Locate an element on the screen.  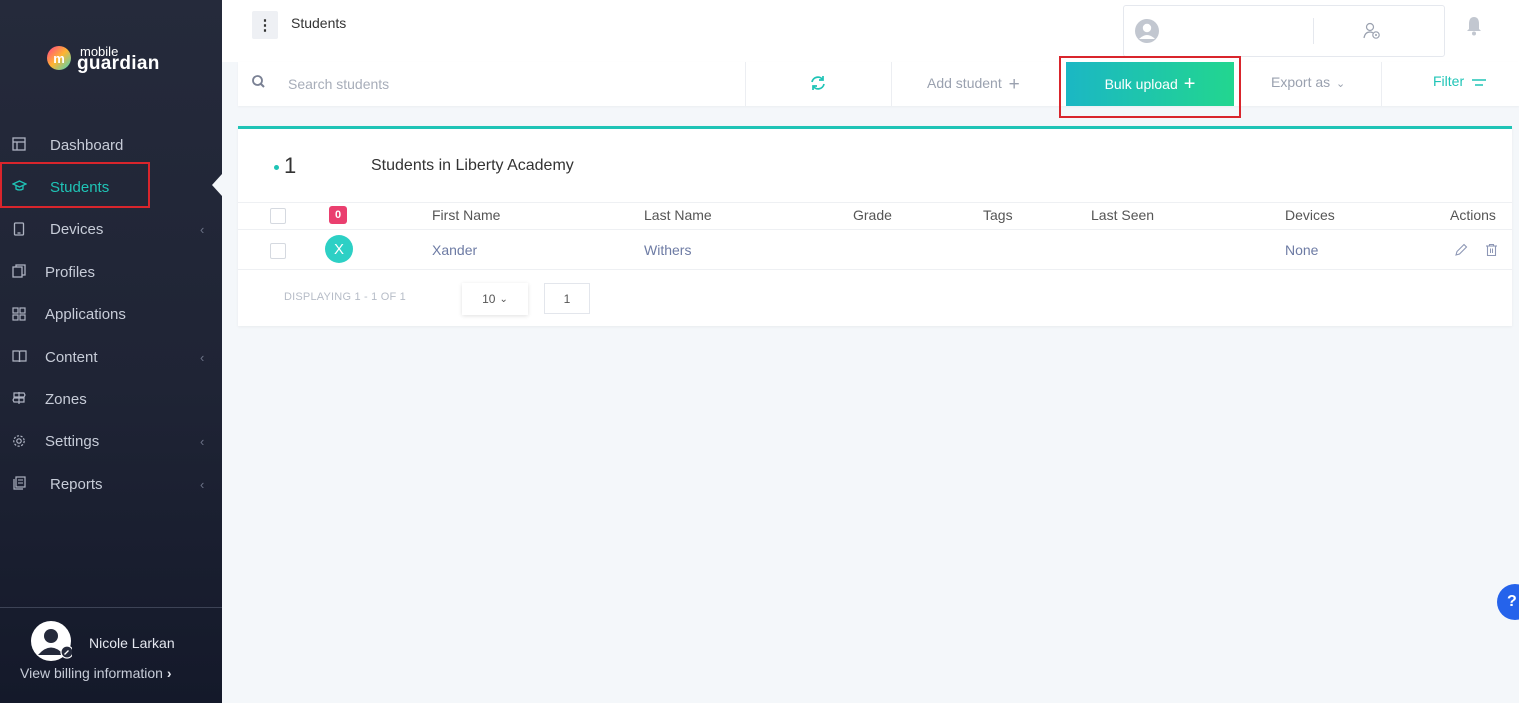
select-all-checkbox is located at coordinates (278, 216).